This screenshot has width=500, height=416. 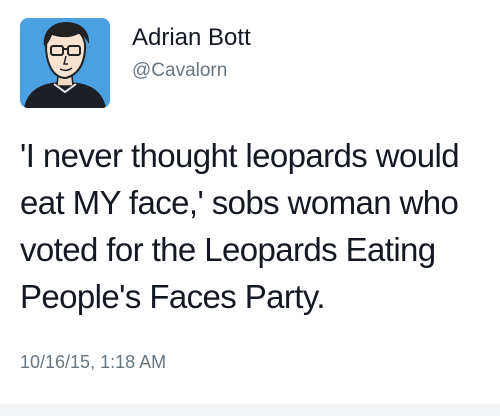 I want to click on author-display-name: Adrian Bott, so click(x=191, y=38).